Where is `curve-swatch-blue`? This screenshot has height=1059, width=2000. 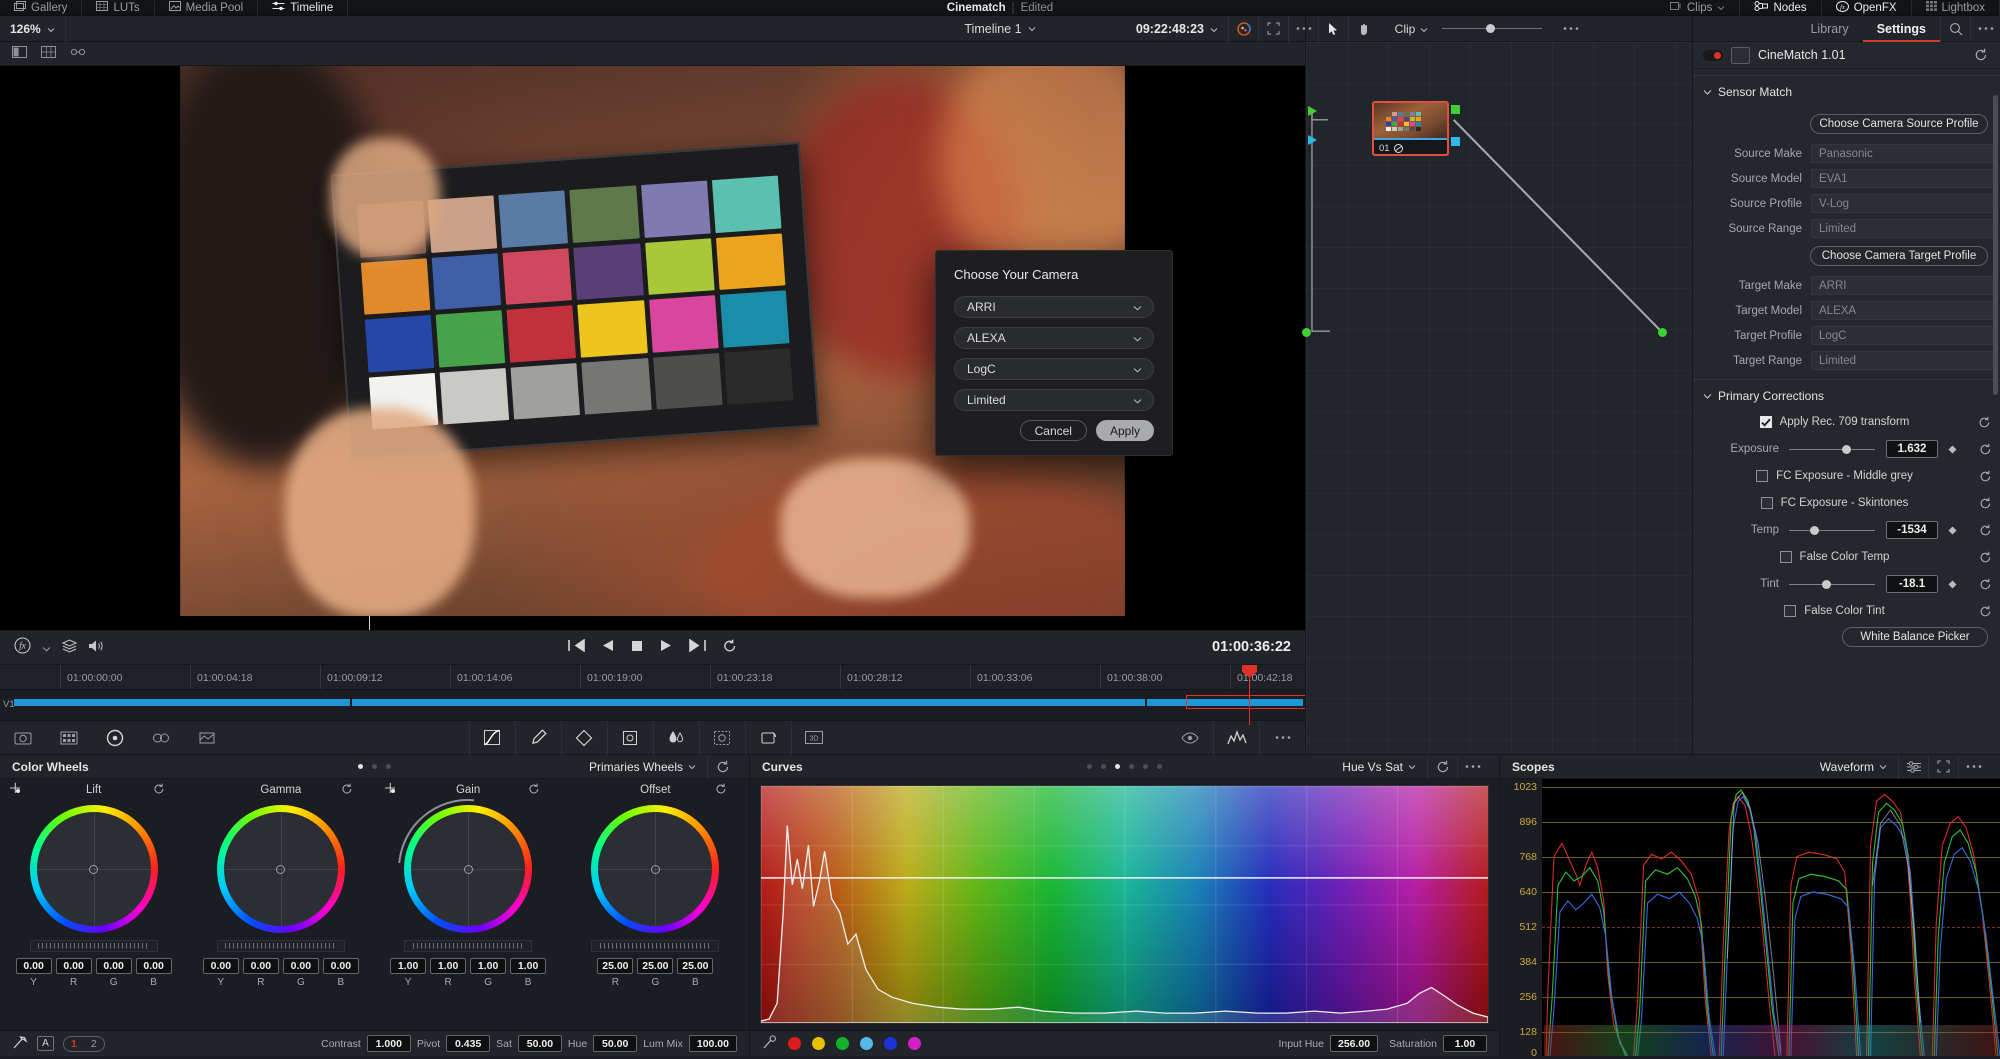
curve-swatch-blue is located at coordinates (890, 1043).